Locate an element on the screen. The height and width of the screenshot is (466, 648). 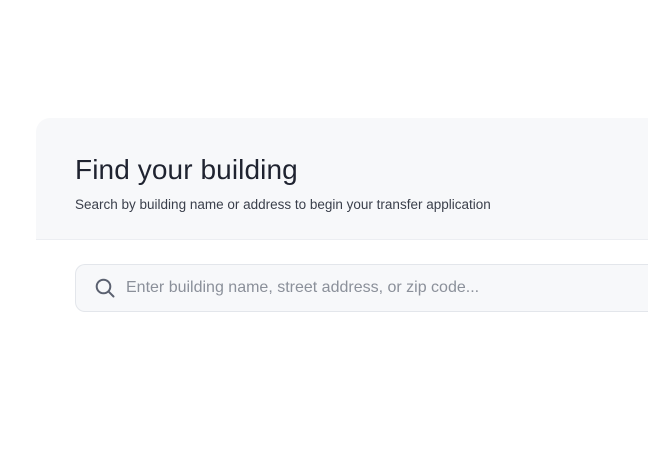
search-box is located at coordinates (361, 288).